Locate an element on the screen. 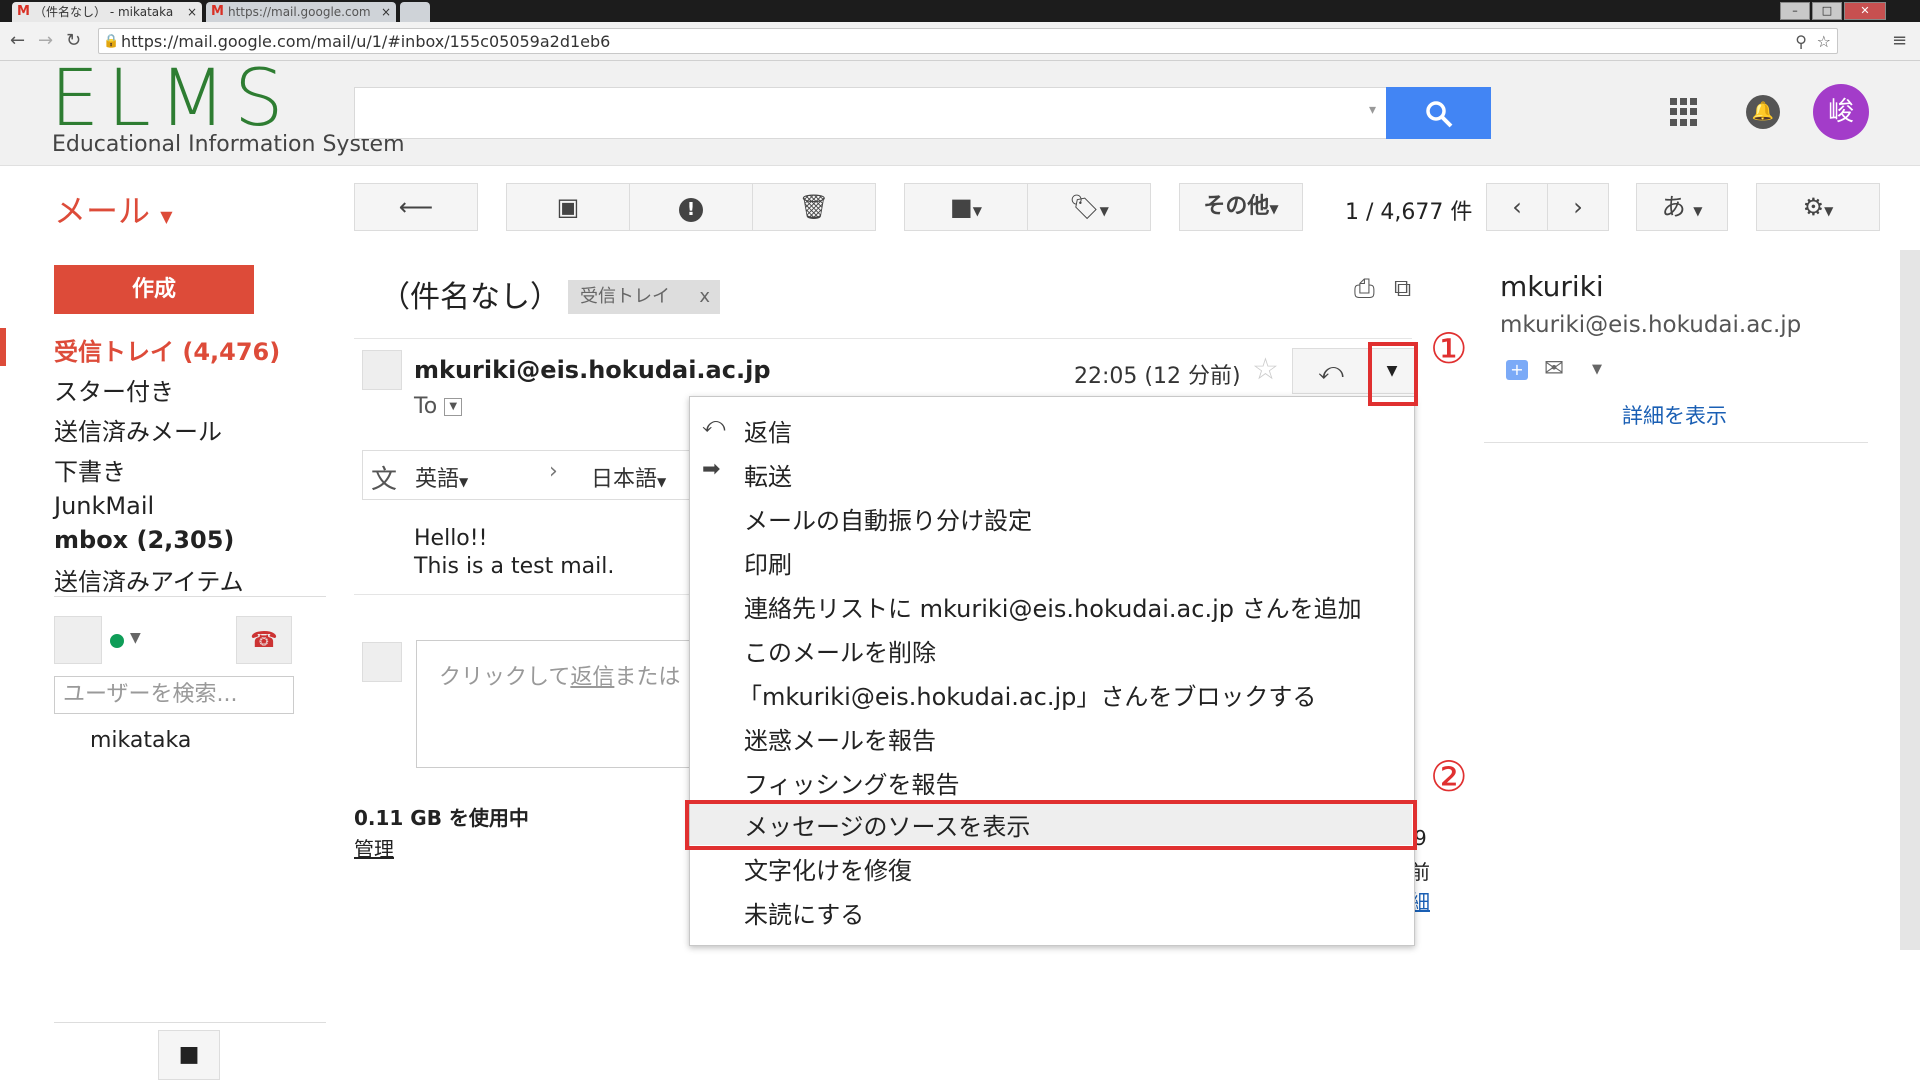 This screenshot has height=1080, width=1920. show-details-link: 詳細を表示 is located at coordinates (1674, 415).